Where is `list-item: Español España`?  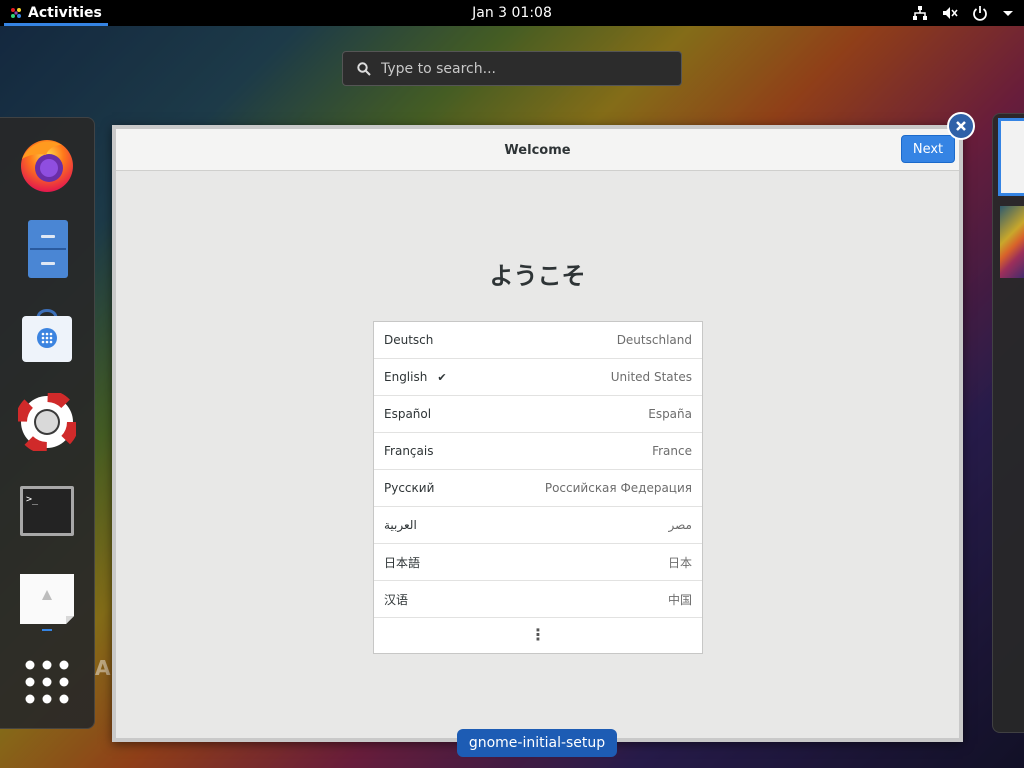
list-item: Español España is located at coordinates (538, 414).